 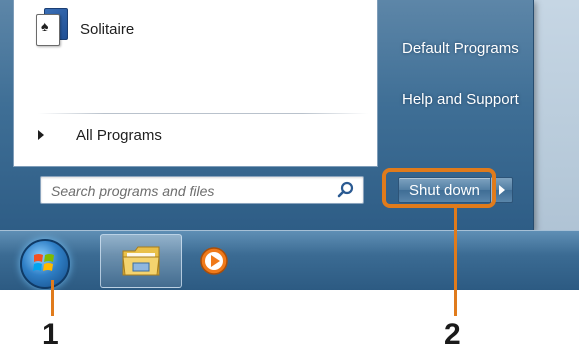 What do you see at coordinates (346, 190) in the screenshot?
I see `search-icon` at bounding box center [346, 190].